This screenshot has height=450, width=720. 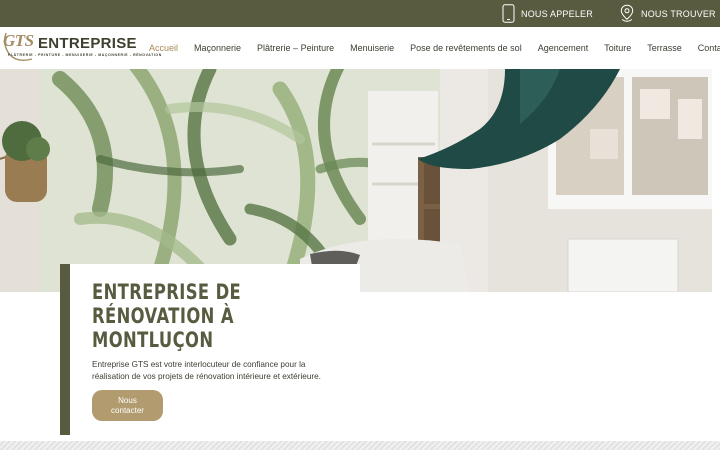 I want to click on nav-item-revetements-sol: Pose de revêtements de sol, so click(x=466, y=48).